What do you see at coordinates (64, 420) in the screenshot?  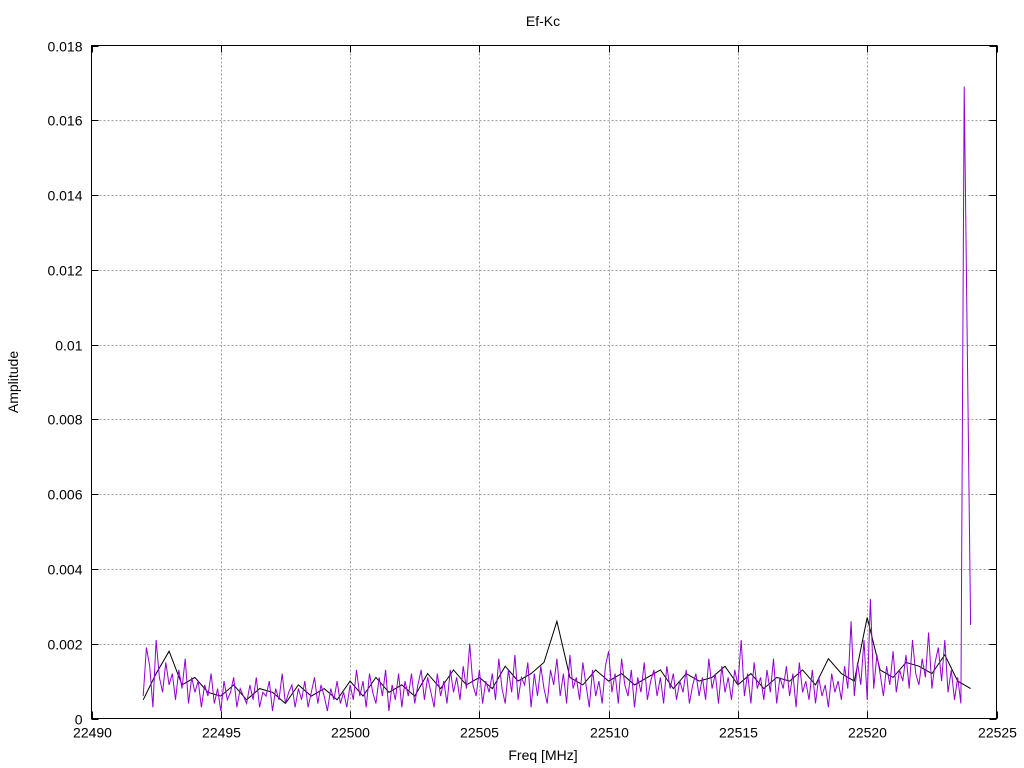 I see `y-tick-label: 0.008` at bounding box center [64, 420].